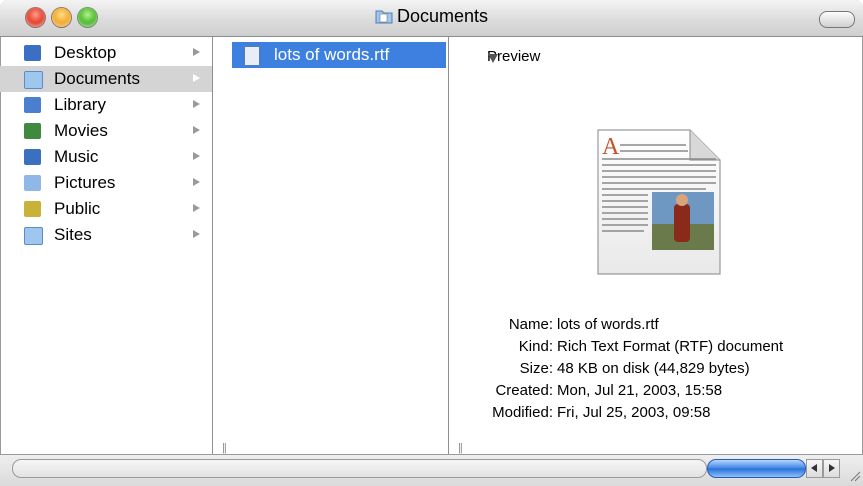 The image size is (863, 486). I want to click on info-value: 48 KB on disk (44,829 bytes), so click(653, 368).